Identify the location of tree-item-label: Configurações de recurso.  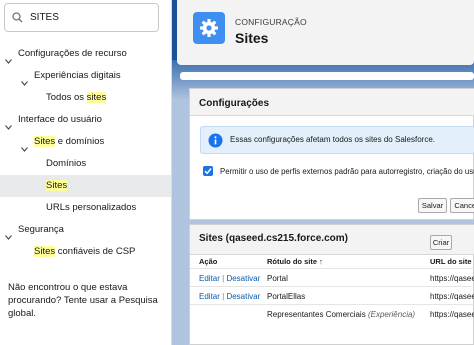
(72, 53).